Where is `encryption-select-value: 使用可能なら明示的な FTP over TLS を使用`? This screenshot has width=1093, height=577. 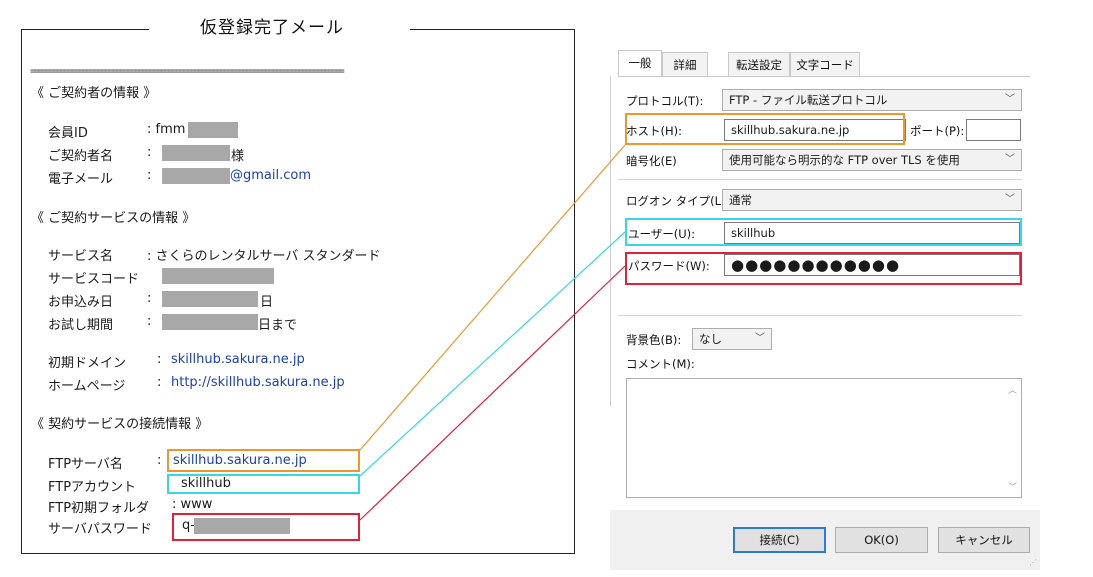 encryption-select-value: 使用可能なら明示的な FTP over TLS を使用 is located at coordinates (844, 160).